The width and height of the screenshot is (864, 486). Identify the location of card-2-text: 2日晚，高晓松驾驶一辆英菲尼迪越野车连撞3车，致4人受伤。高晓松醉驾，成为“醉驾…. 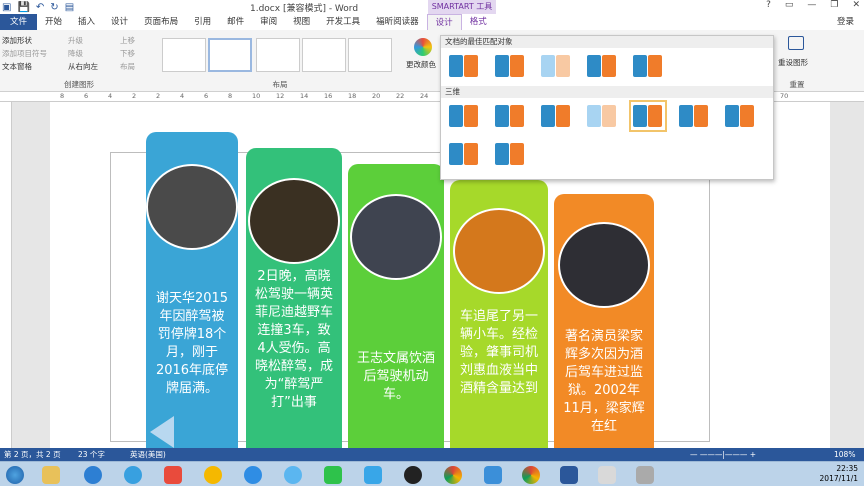
(293, 339).